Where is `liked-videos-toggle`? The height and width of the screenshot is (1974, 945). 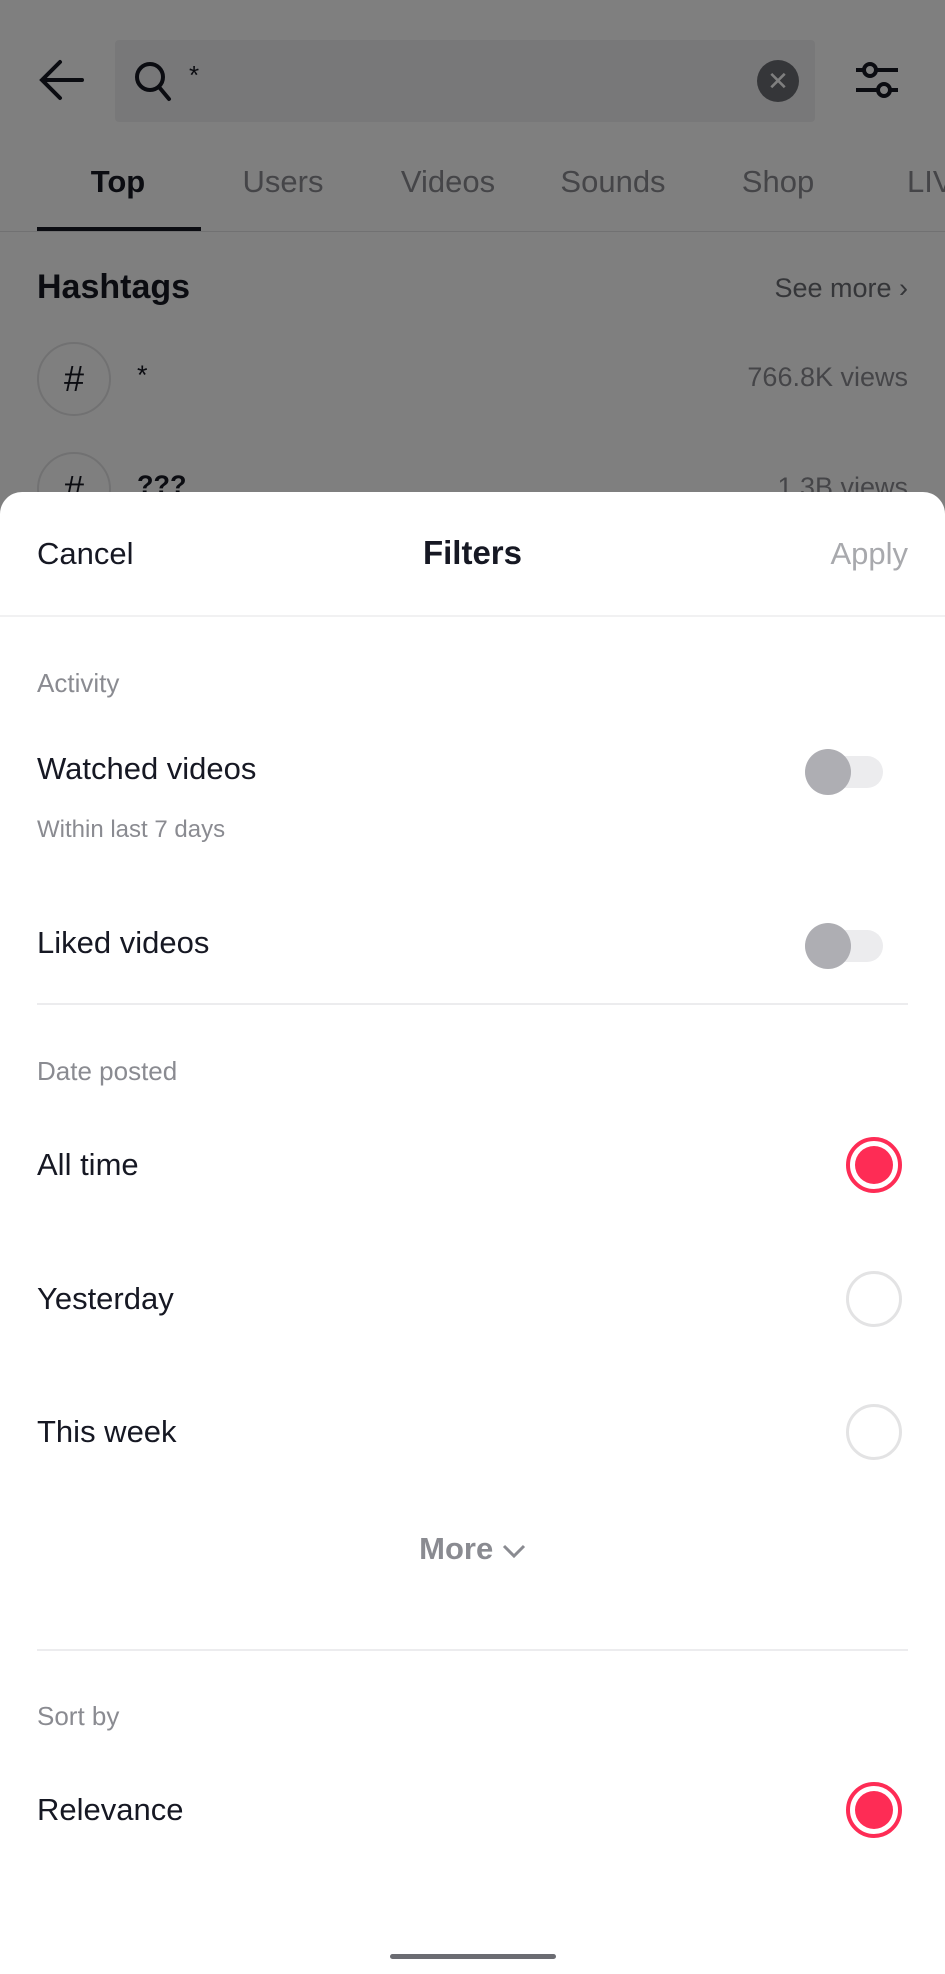
liked-videos-toggle is located at coordinates (844, 946).